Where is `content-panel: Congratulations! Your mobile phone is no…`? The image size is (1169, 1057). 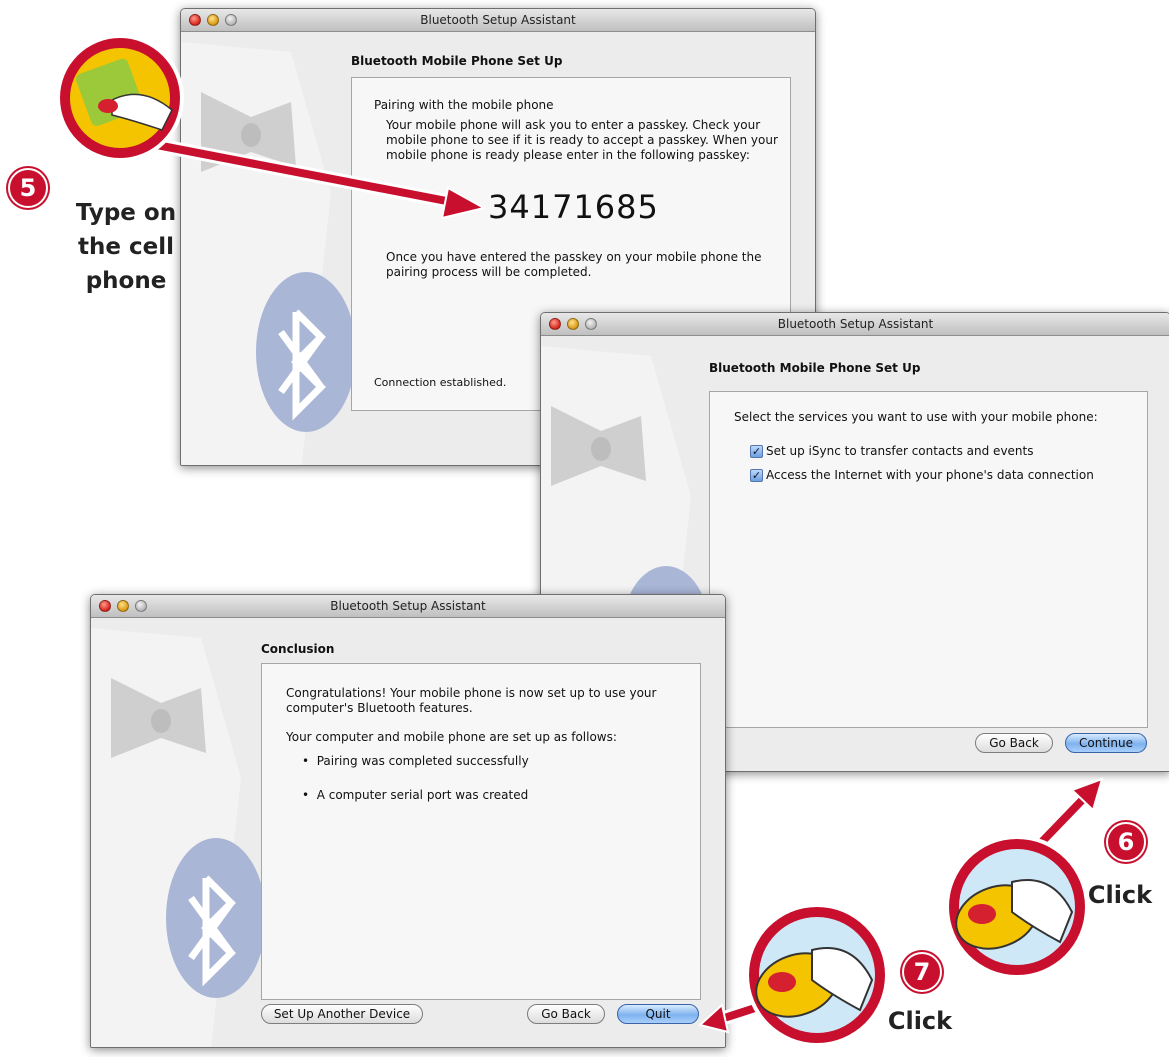
content-panel: Congratulations! Your mobile phone is no… is located at coordinates (481, 831).